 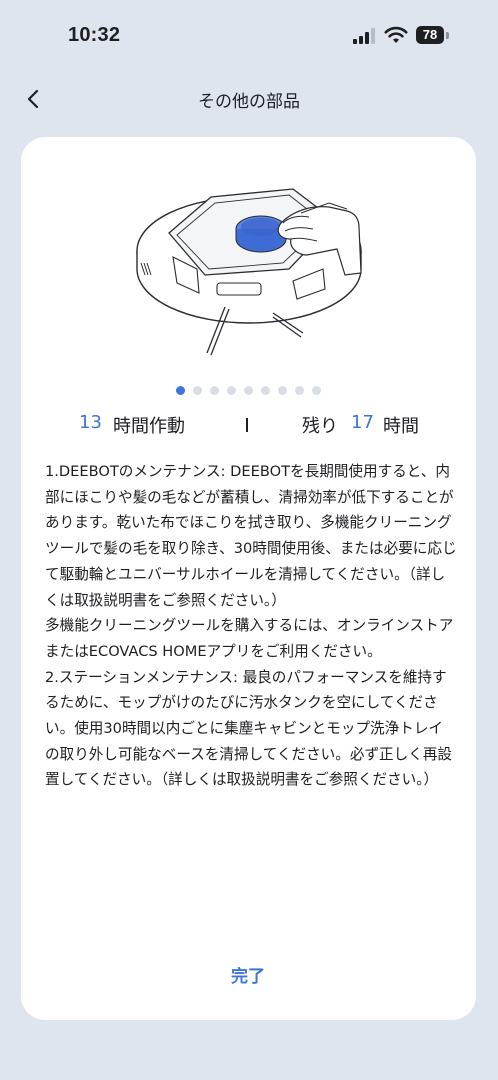 What do you see at coordinates (248, 977) in the screenshot?
I see `done-button: 完了` at bounding box center [248, 977].